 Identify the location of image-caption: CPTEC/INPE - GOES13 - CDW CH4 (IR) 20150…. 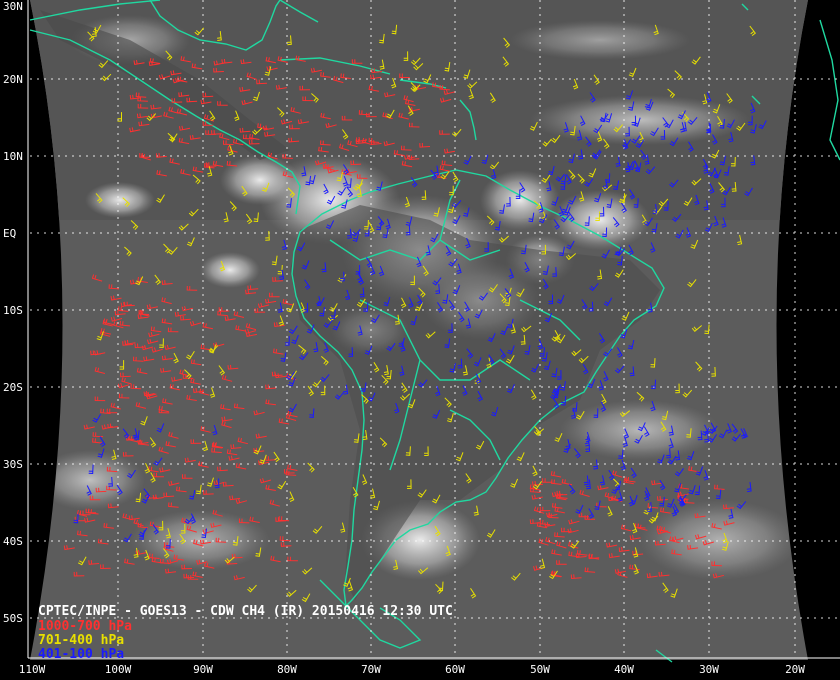
(245, 611).